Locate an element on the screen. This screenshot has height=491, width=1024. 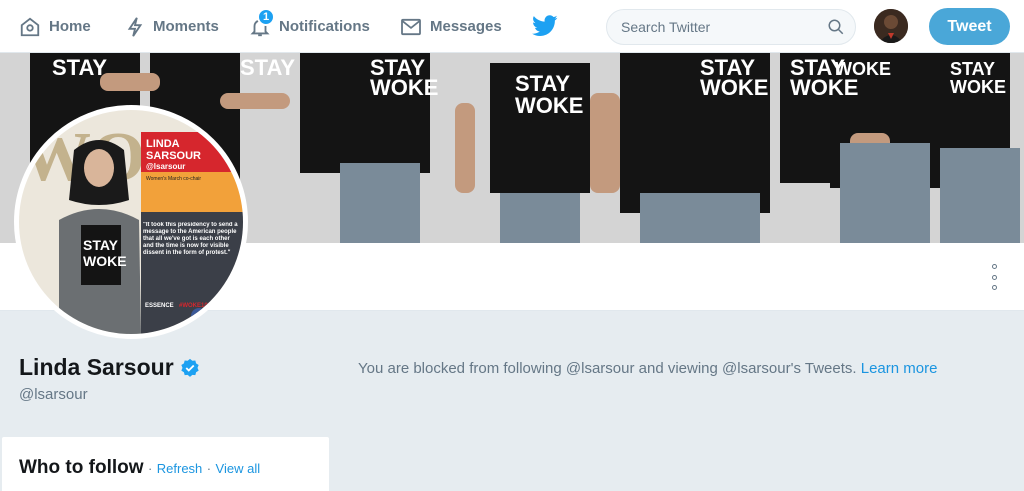
avatar-hashtag: #WOKE100 is located at coordinates (195, 306).